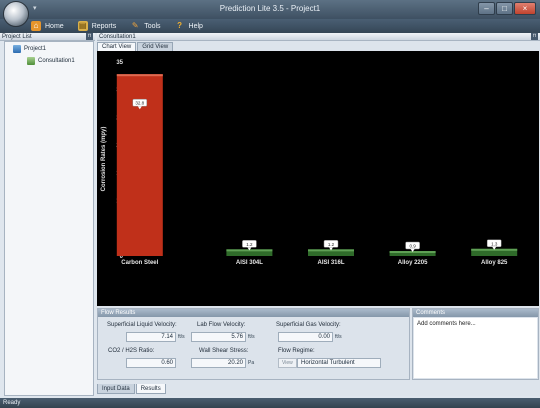  Describe the element at coordinates (155, 46) in the screenshot. I see `tab-grid-view: Grid View` at that location.